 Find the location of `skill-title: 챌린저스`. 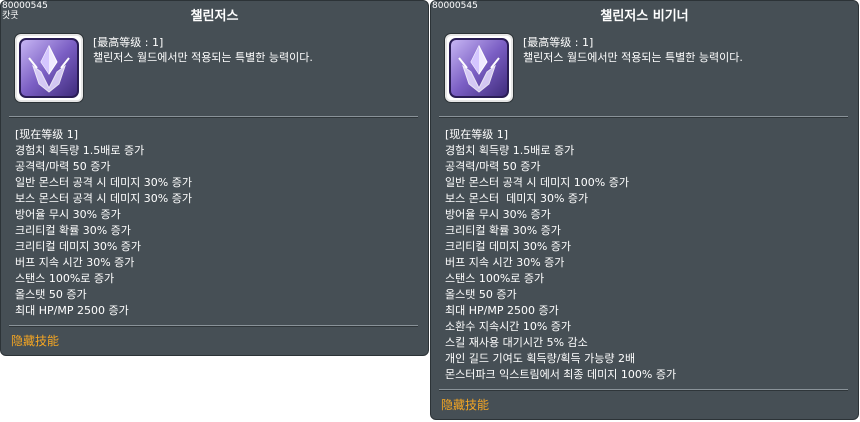

skill-title: 챌린저스 is located at coordinates (214, 16).